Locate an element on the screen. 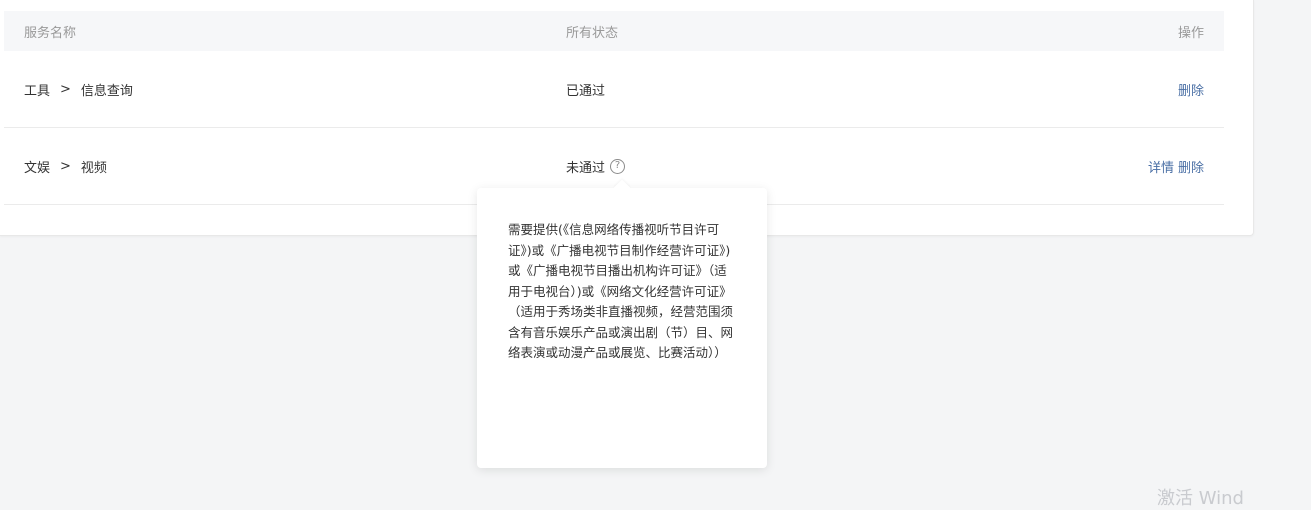  actions-cell: 删除 is located at coordinates (1191, 89).